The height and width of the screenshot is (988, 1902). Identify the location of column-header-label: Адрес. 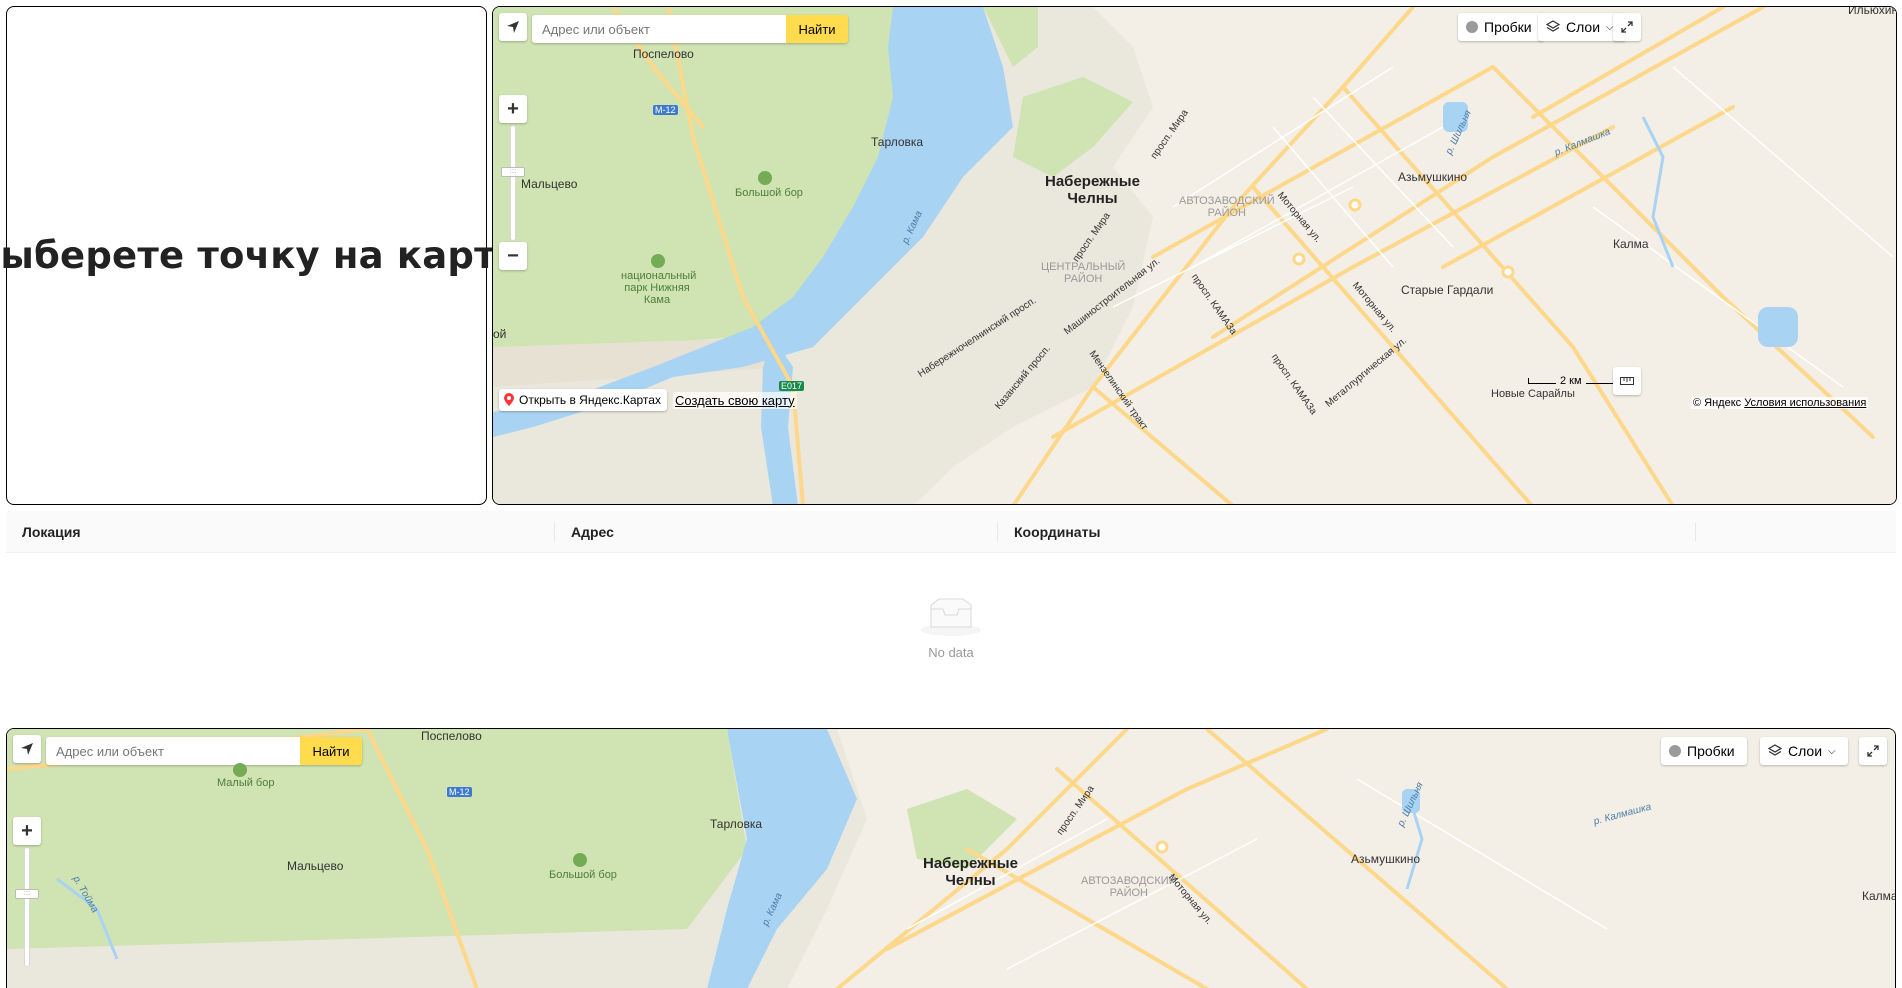
(592, 531).